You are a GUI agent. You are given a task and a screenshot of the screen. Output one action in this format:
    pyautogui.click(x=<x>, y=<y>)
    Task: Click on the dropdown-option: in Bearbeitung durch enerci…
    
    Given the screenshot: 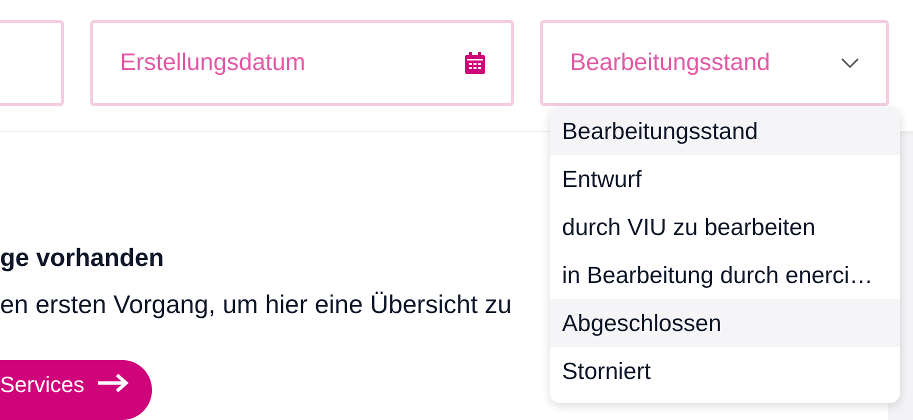 What is the action you would take?
    pyautogui.click(x=725, y=275)
    